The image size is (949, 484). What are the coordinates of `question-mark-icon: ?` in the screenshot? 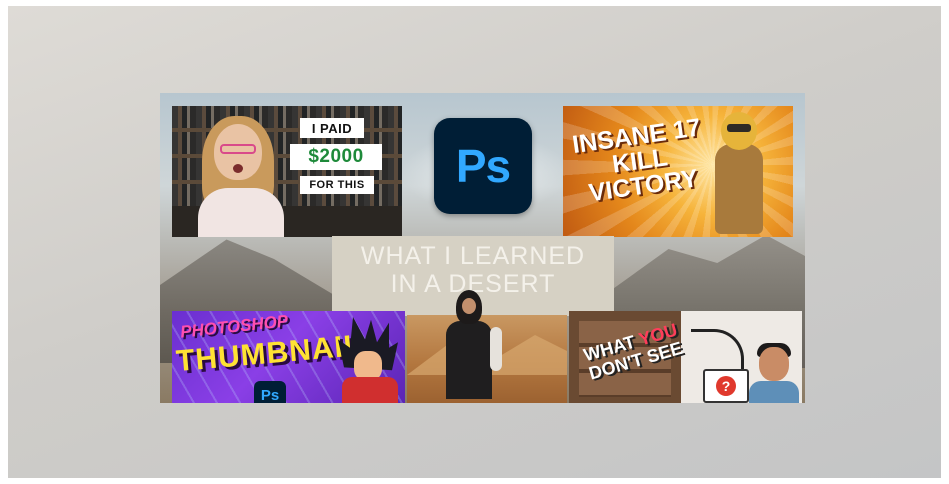 It's located at (726, 386).